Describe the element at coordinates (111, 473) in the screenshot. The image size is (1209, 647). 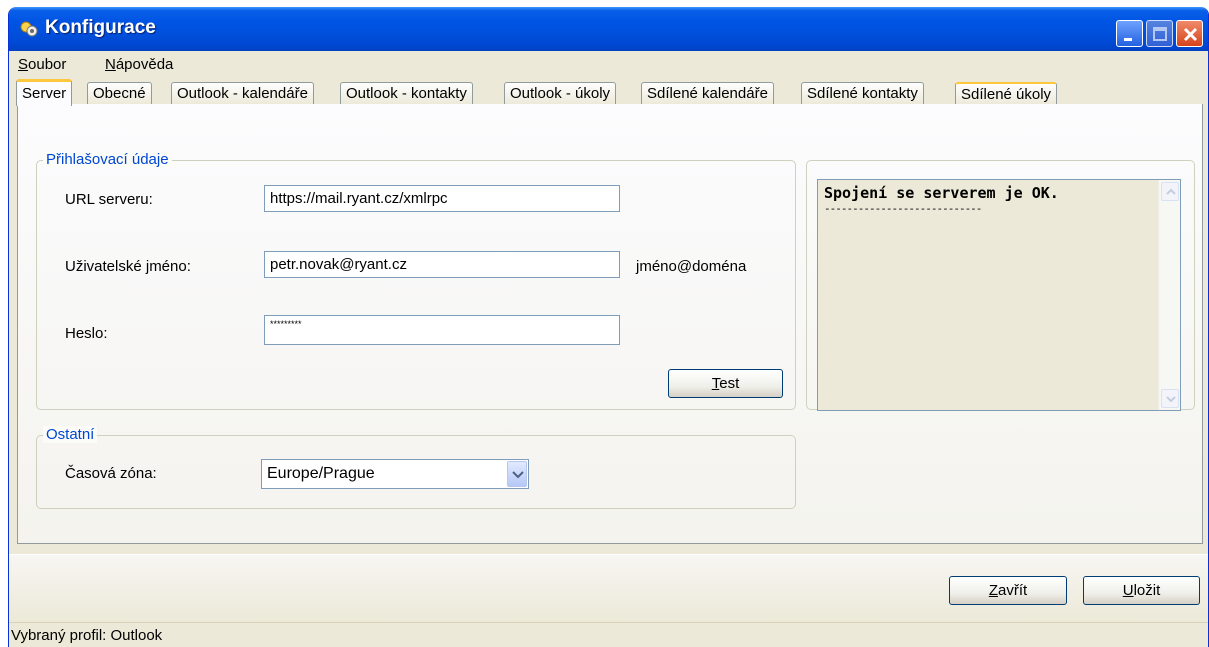
I see `timezone-label: Časová zóna:` at that location.